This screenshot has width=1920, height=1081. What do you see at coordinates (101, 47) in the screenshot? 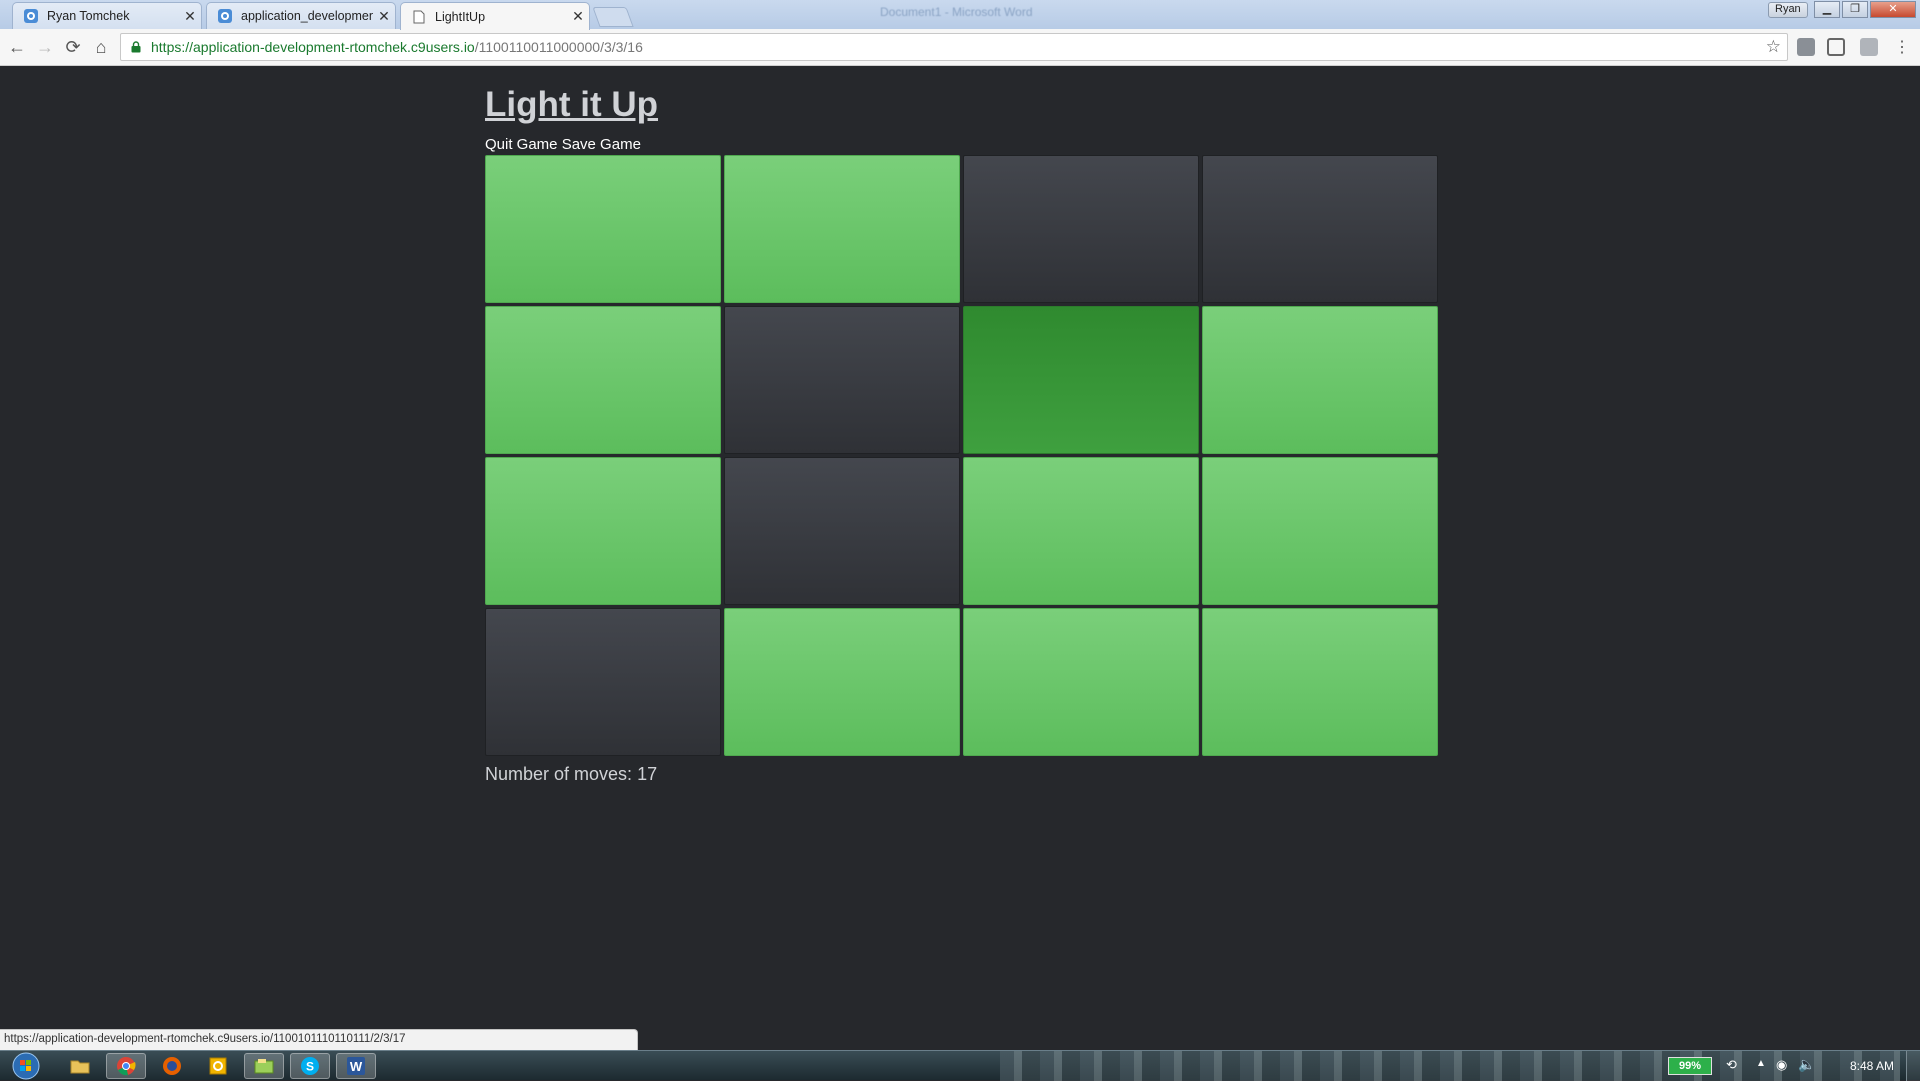
I see `home-icon: ⌂` at bounding box center [101, 47].